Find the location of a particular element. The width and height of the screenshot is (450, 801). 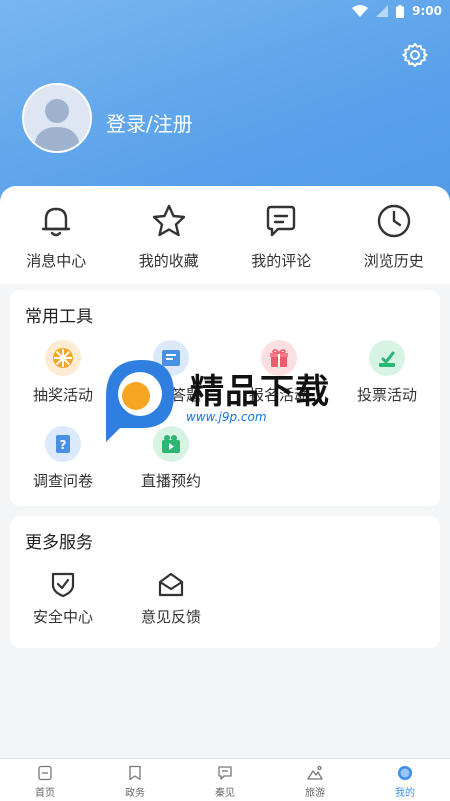

services-title: 更多服务 is located at coordinates (59, 543).